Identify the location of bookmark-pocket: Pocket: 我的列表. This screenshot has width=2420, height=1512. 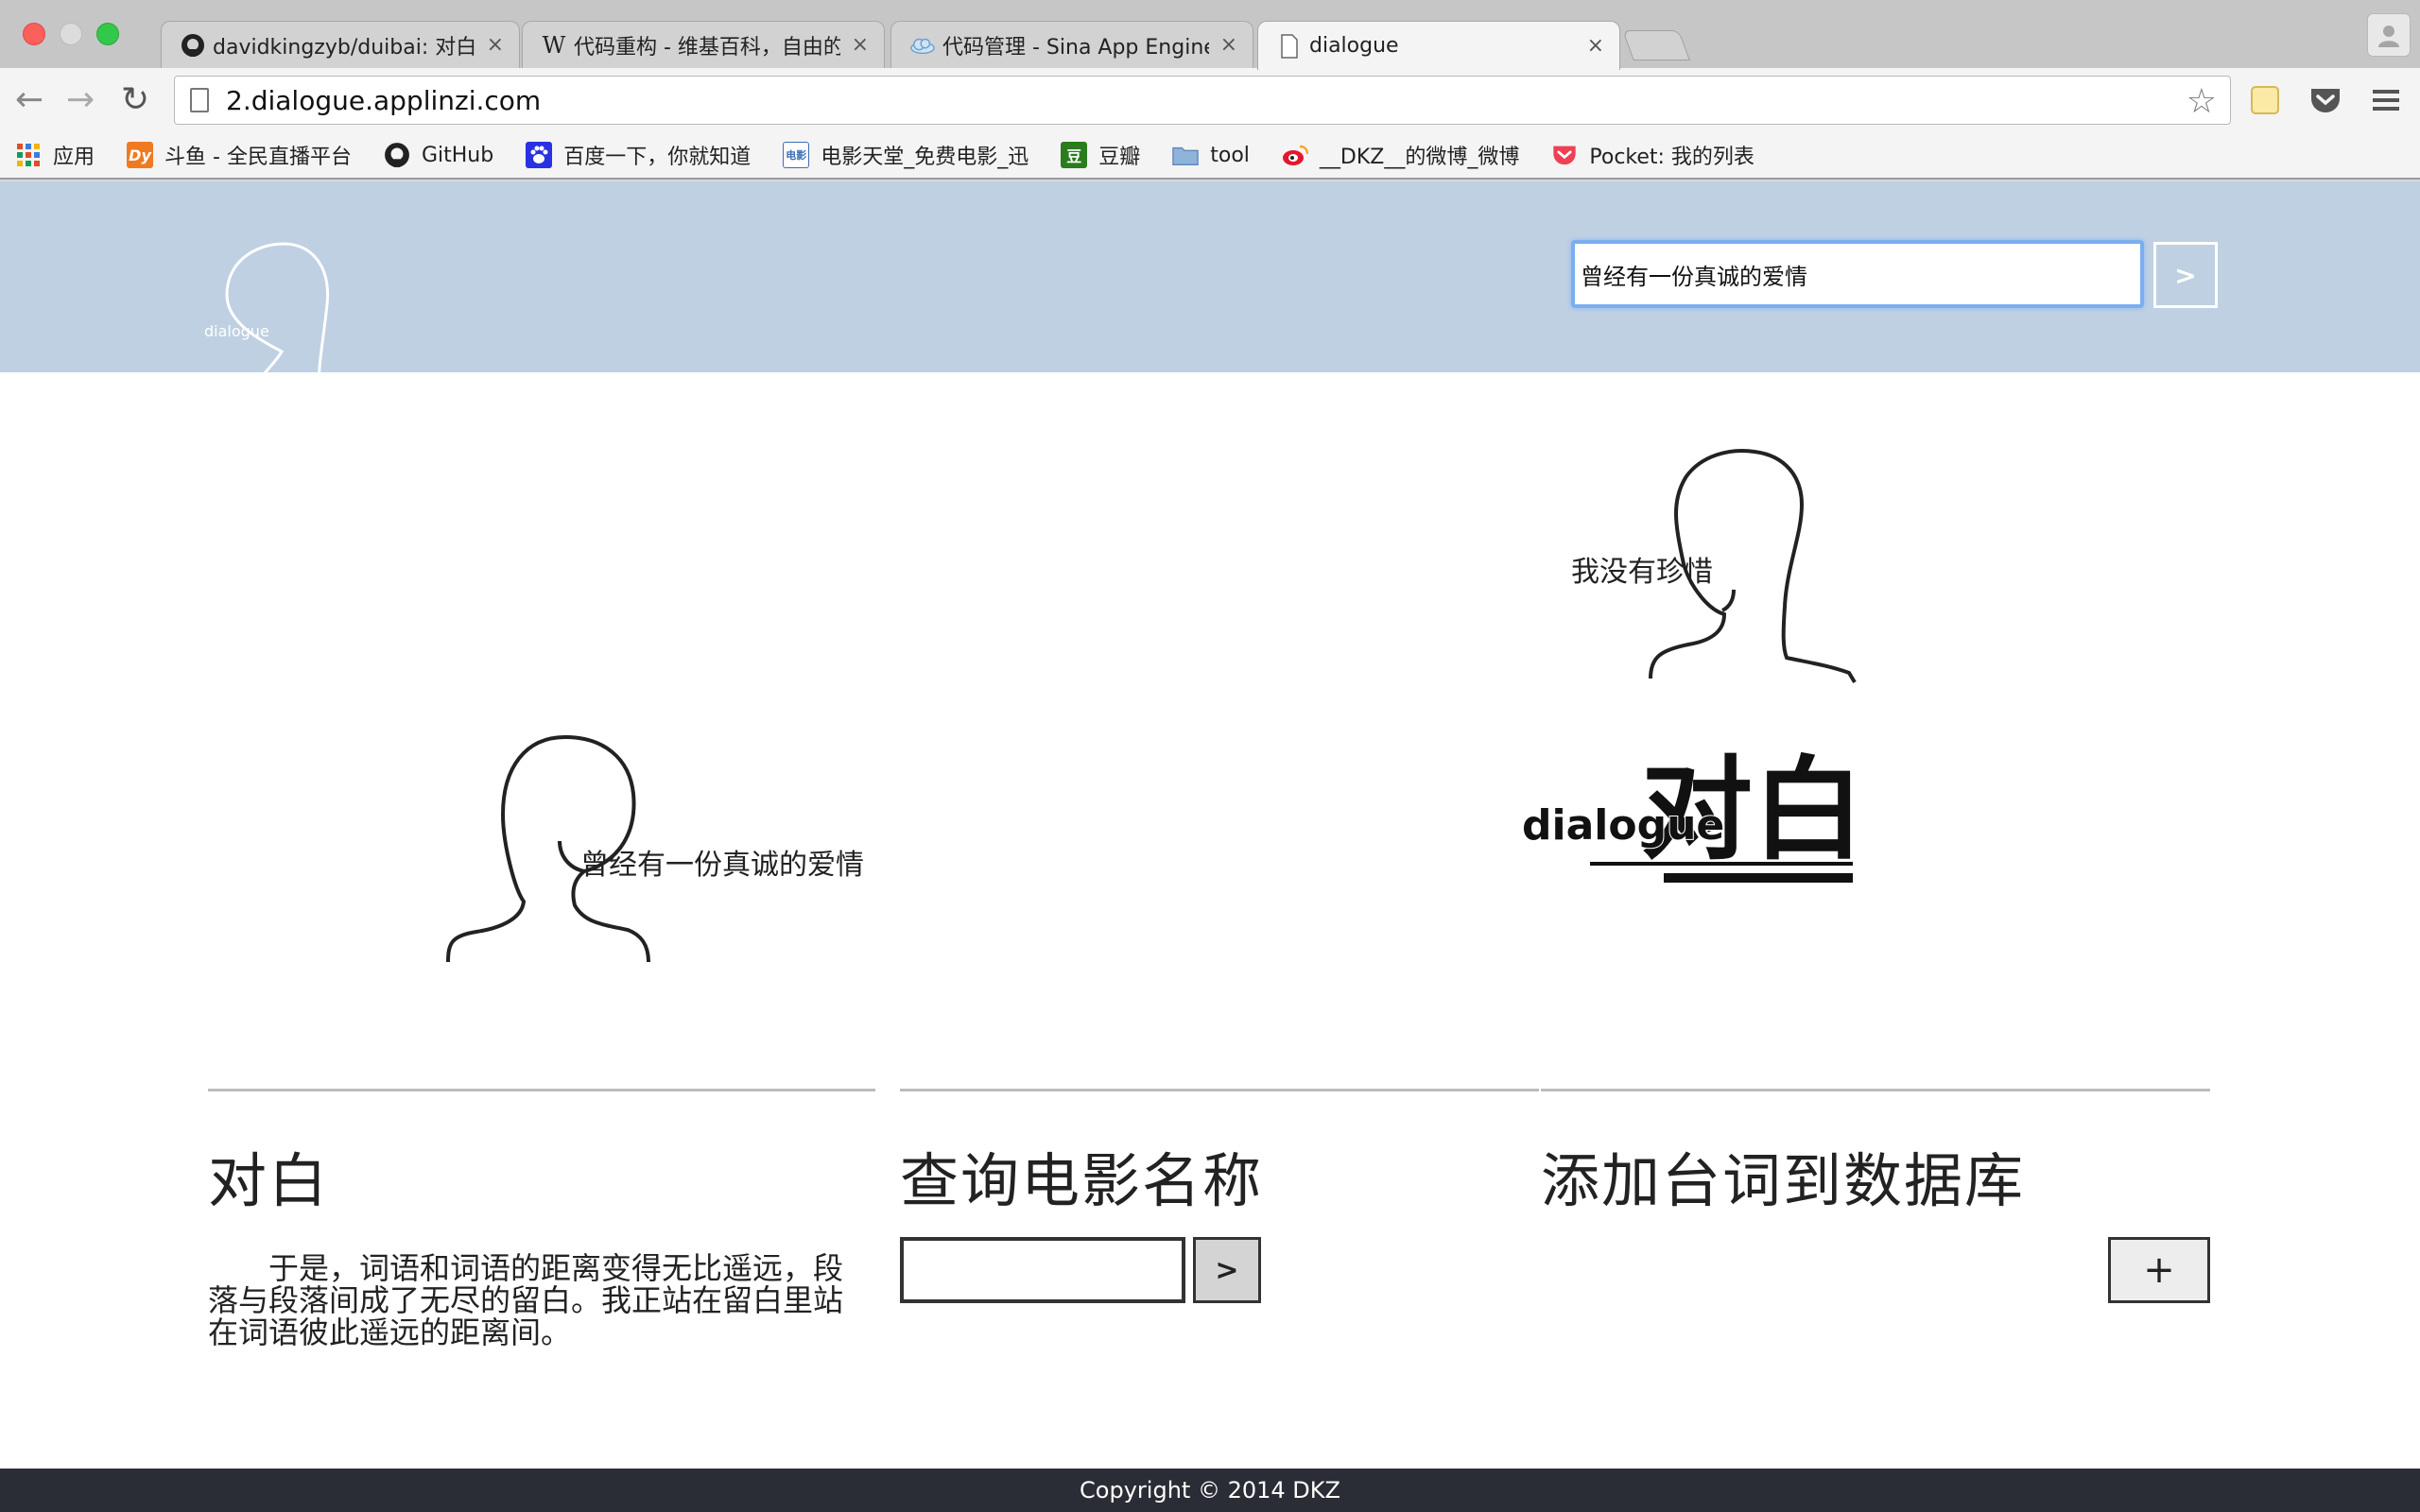
(1652, 155).